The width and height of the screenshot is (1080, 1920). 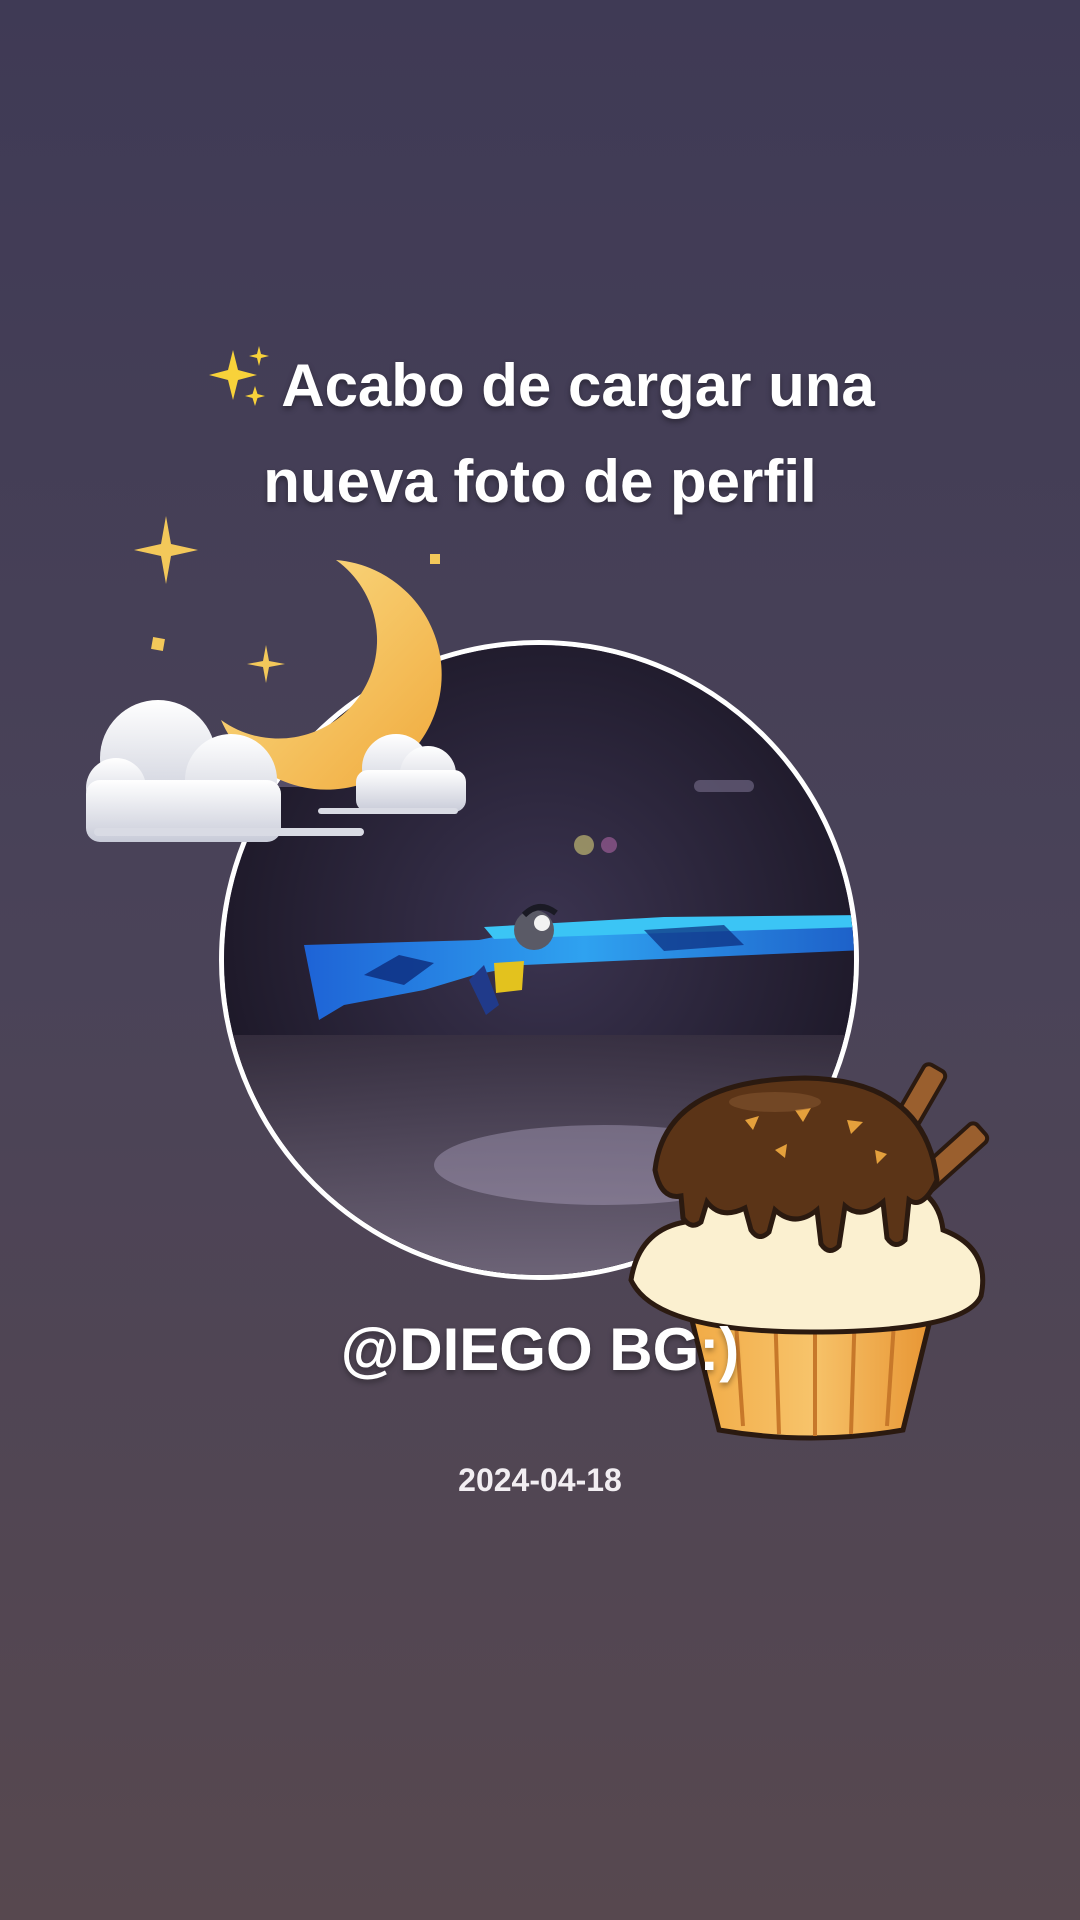 I want to click on post-date: 2024-04-18, so click(x=540, y=1480).